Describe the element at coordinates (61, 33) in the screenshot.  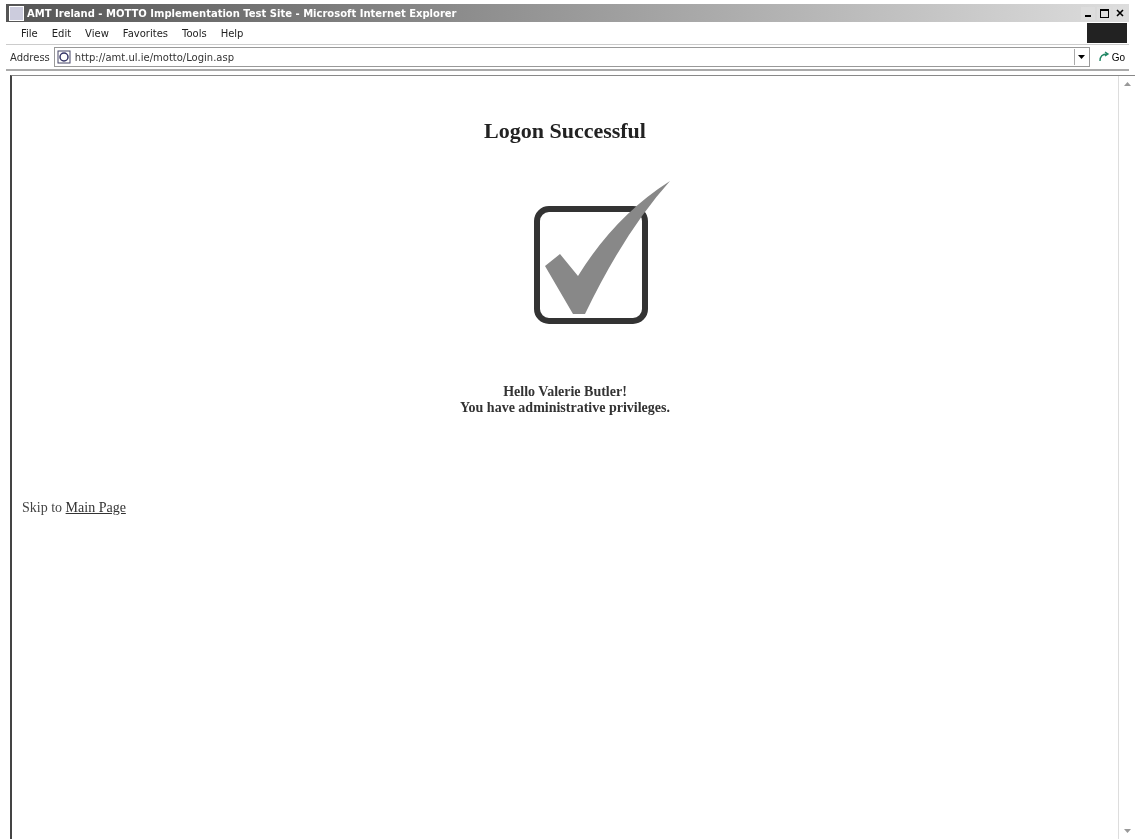
I see `menu-item: Edit` at that location.